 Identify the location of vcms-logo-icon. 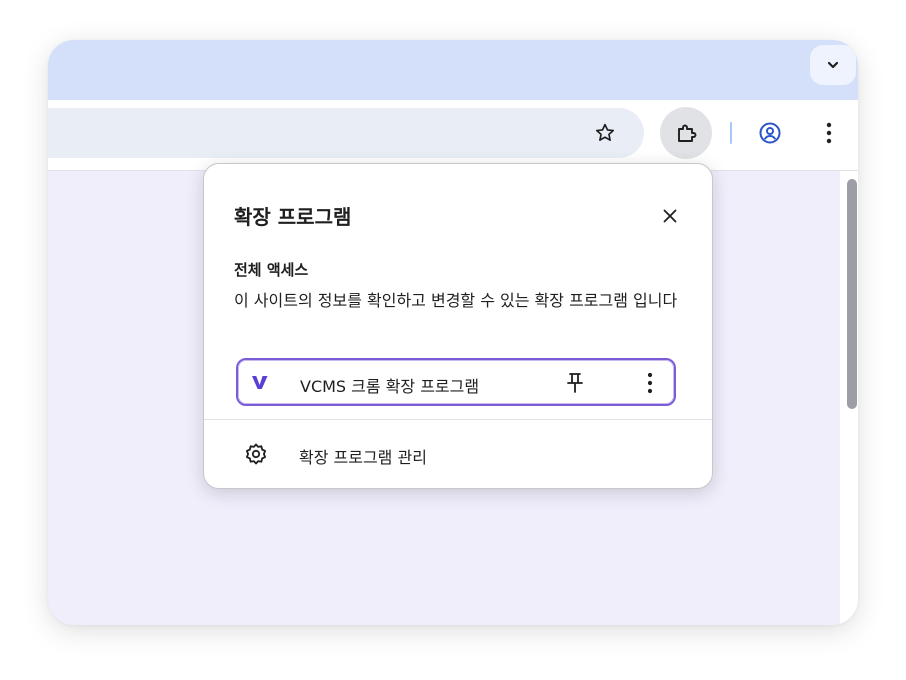
(260, 382).